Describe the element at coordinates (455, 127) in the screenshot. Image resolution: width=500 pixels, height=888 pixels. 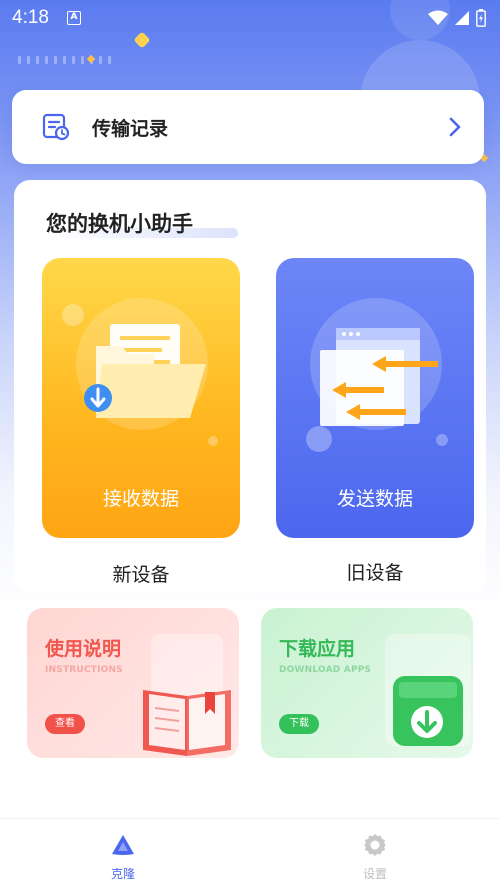
I see `chevron-right-icon` at that location.